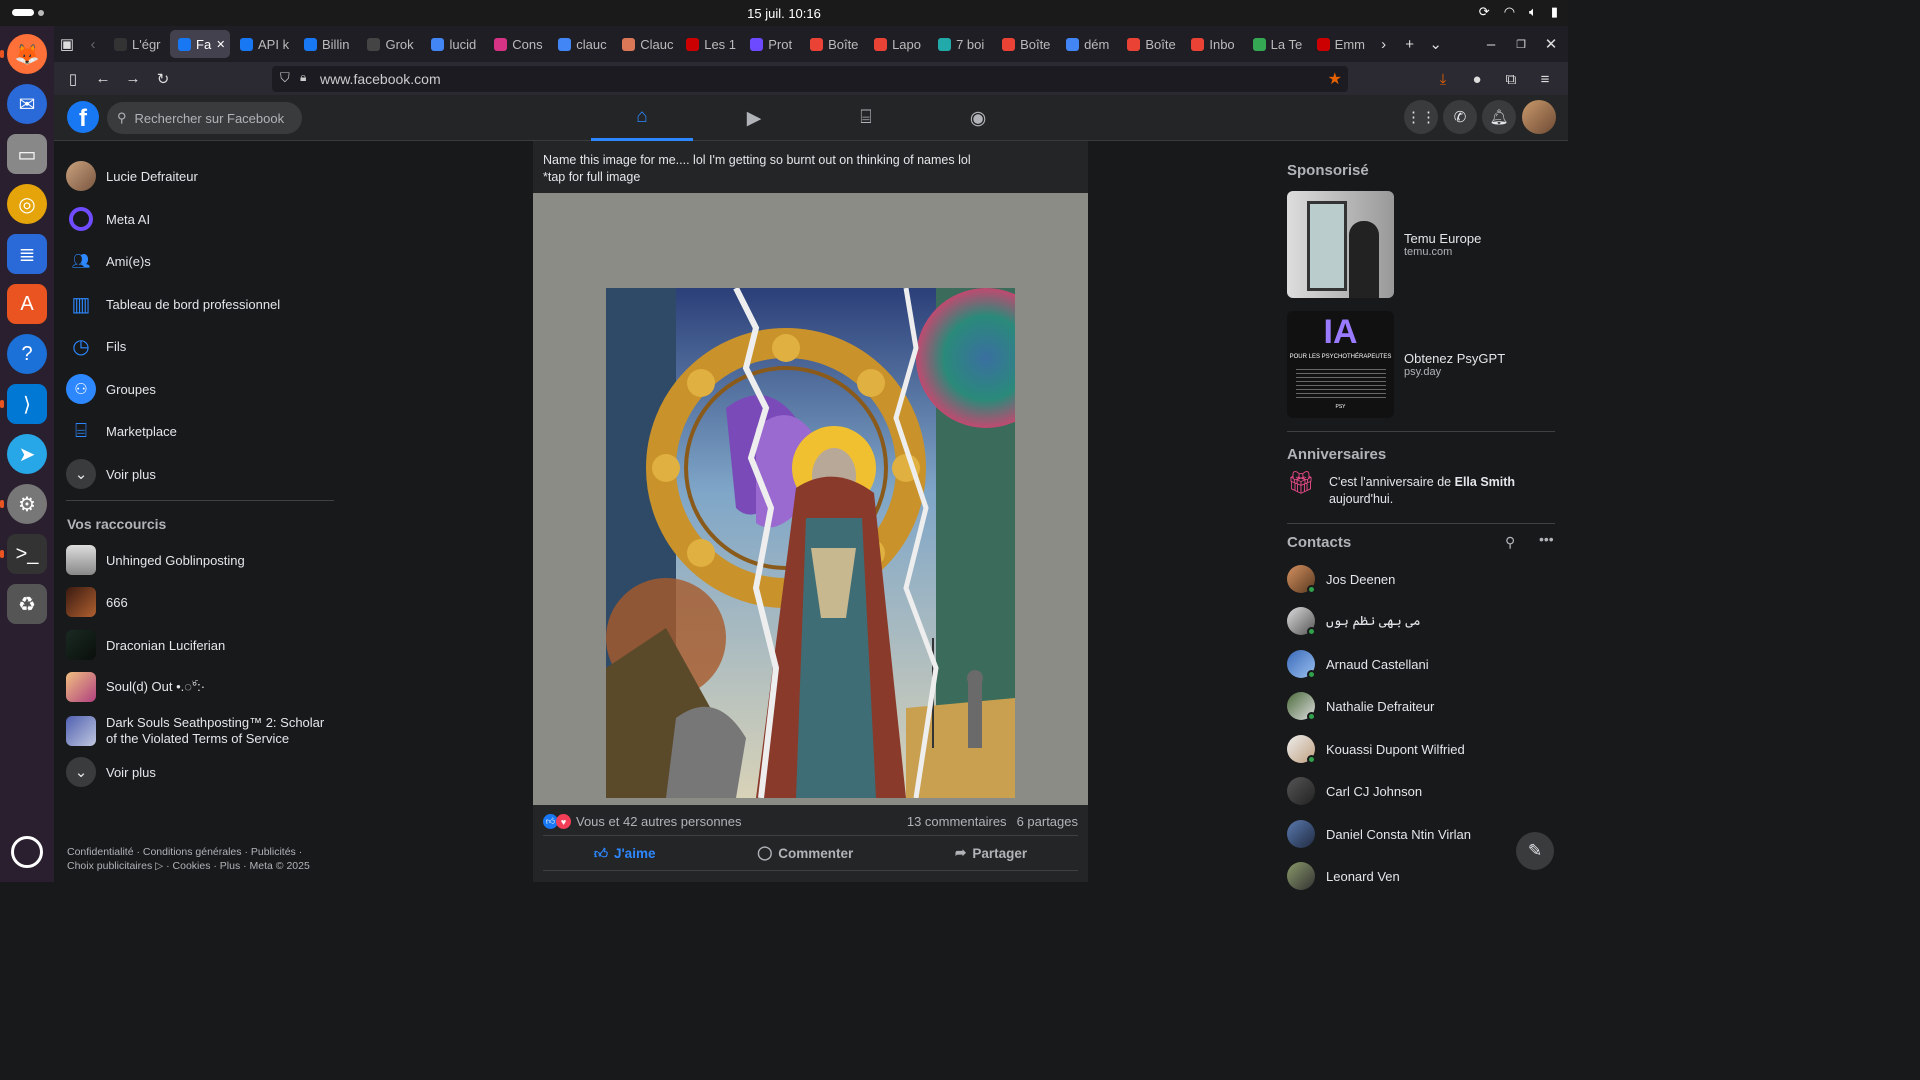  I want to click on browser-tab: lucid, so click(453, 44).